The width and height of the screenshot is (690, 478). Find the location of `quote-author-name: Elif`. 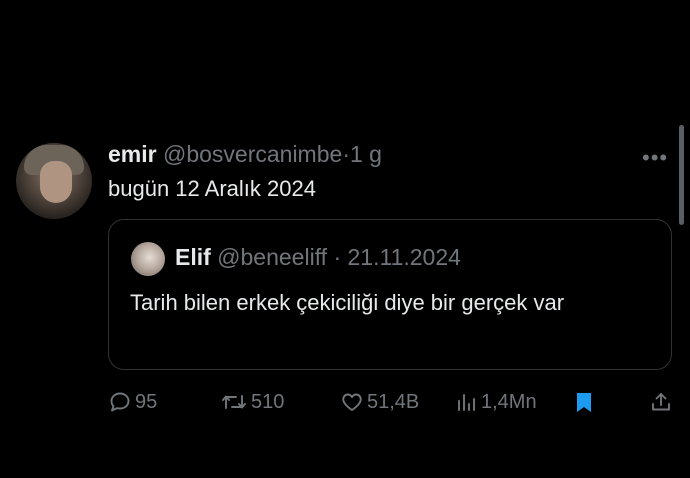

quote-author-name: Elif is located at coordinates (193, 257).